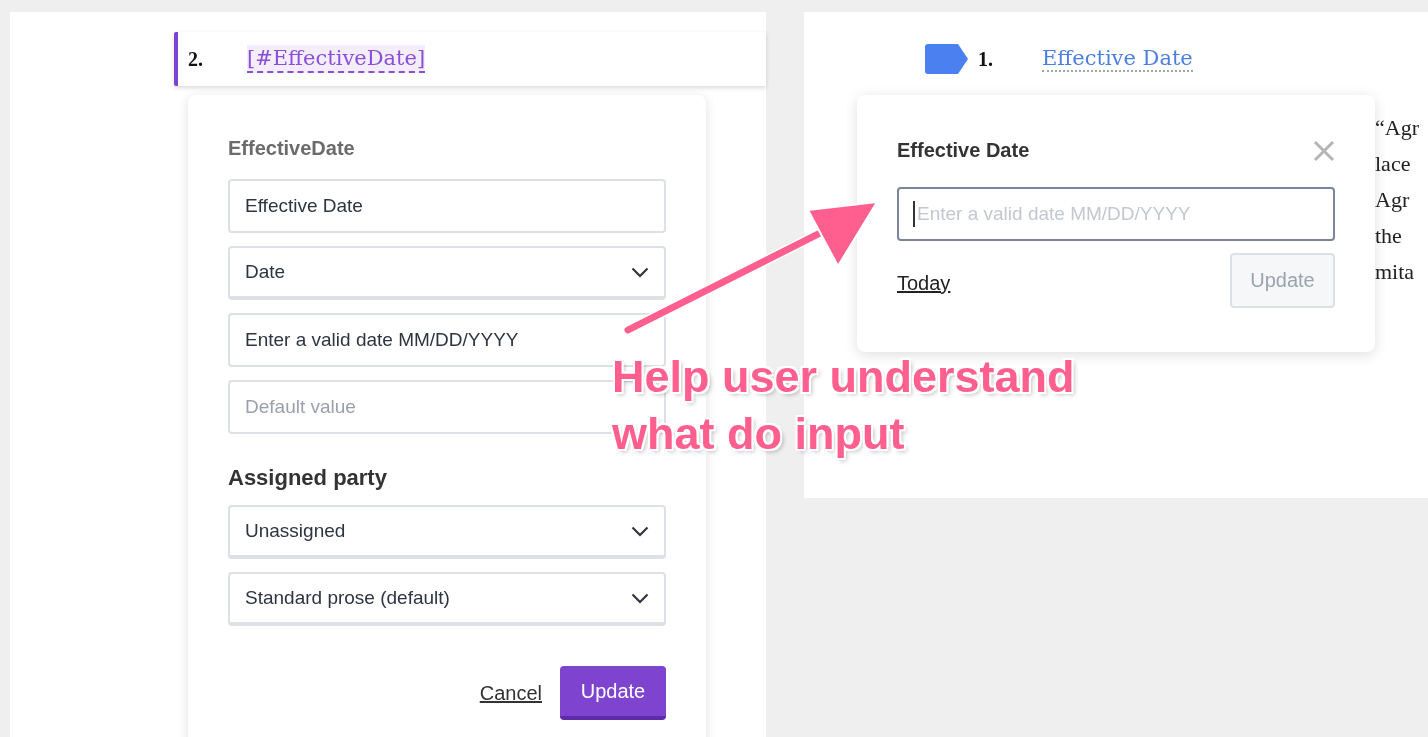 Image resolution: width=1428 pixels, height=737 pixels. I want to click on date-input-field: Enter a valid date MM/DD/YYYY, so click(1116, 214).